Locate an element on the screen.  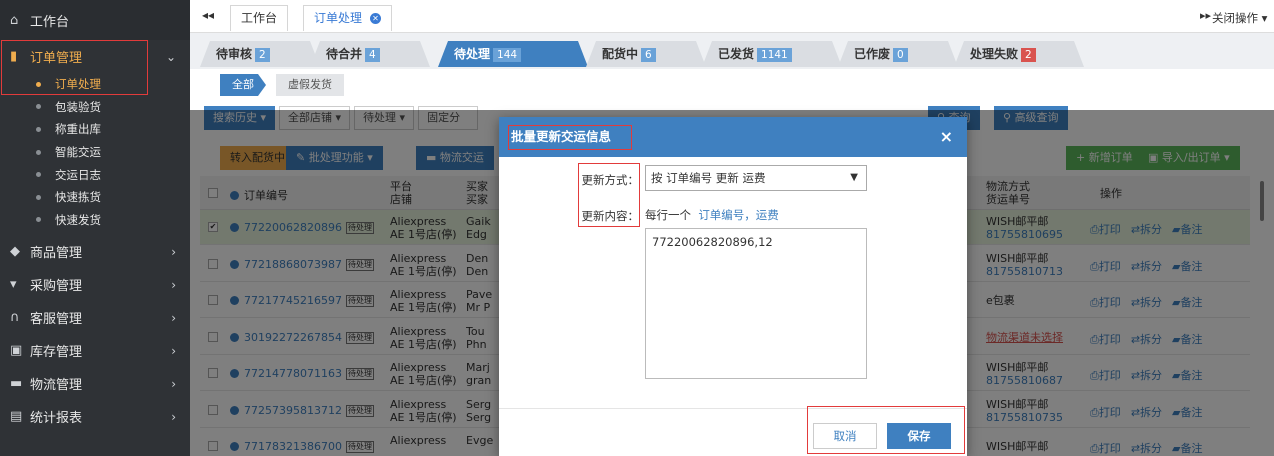
tab-pending-review: 待审核 2 is located at coordinates (260, 54).